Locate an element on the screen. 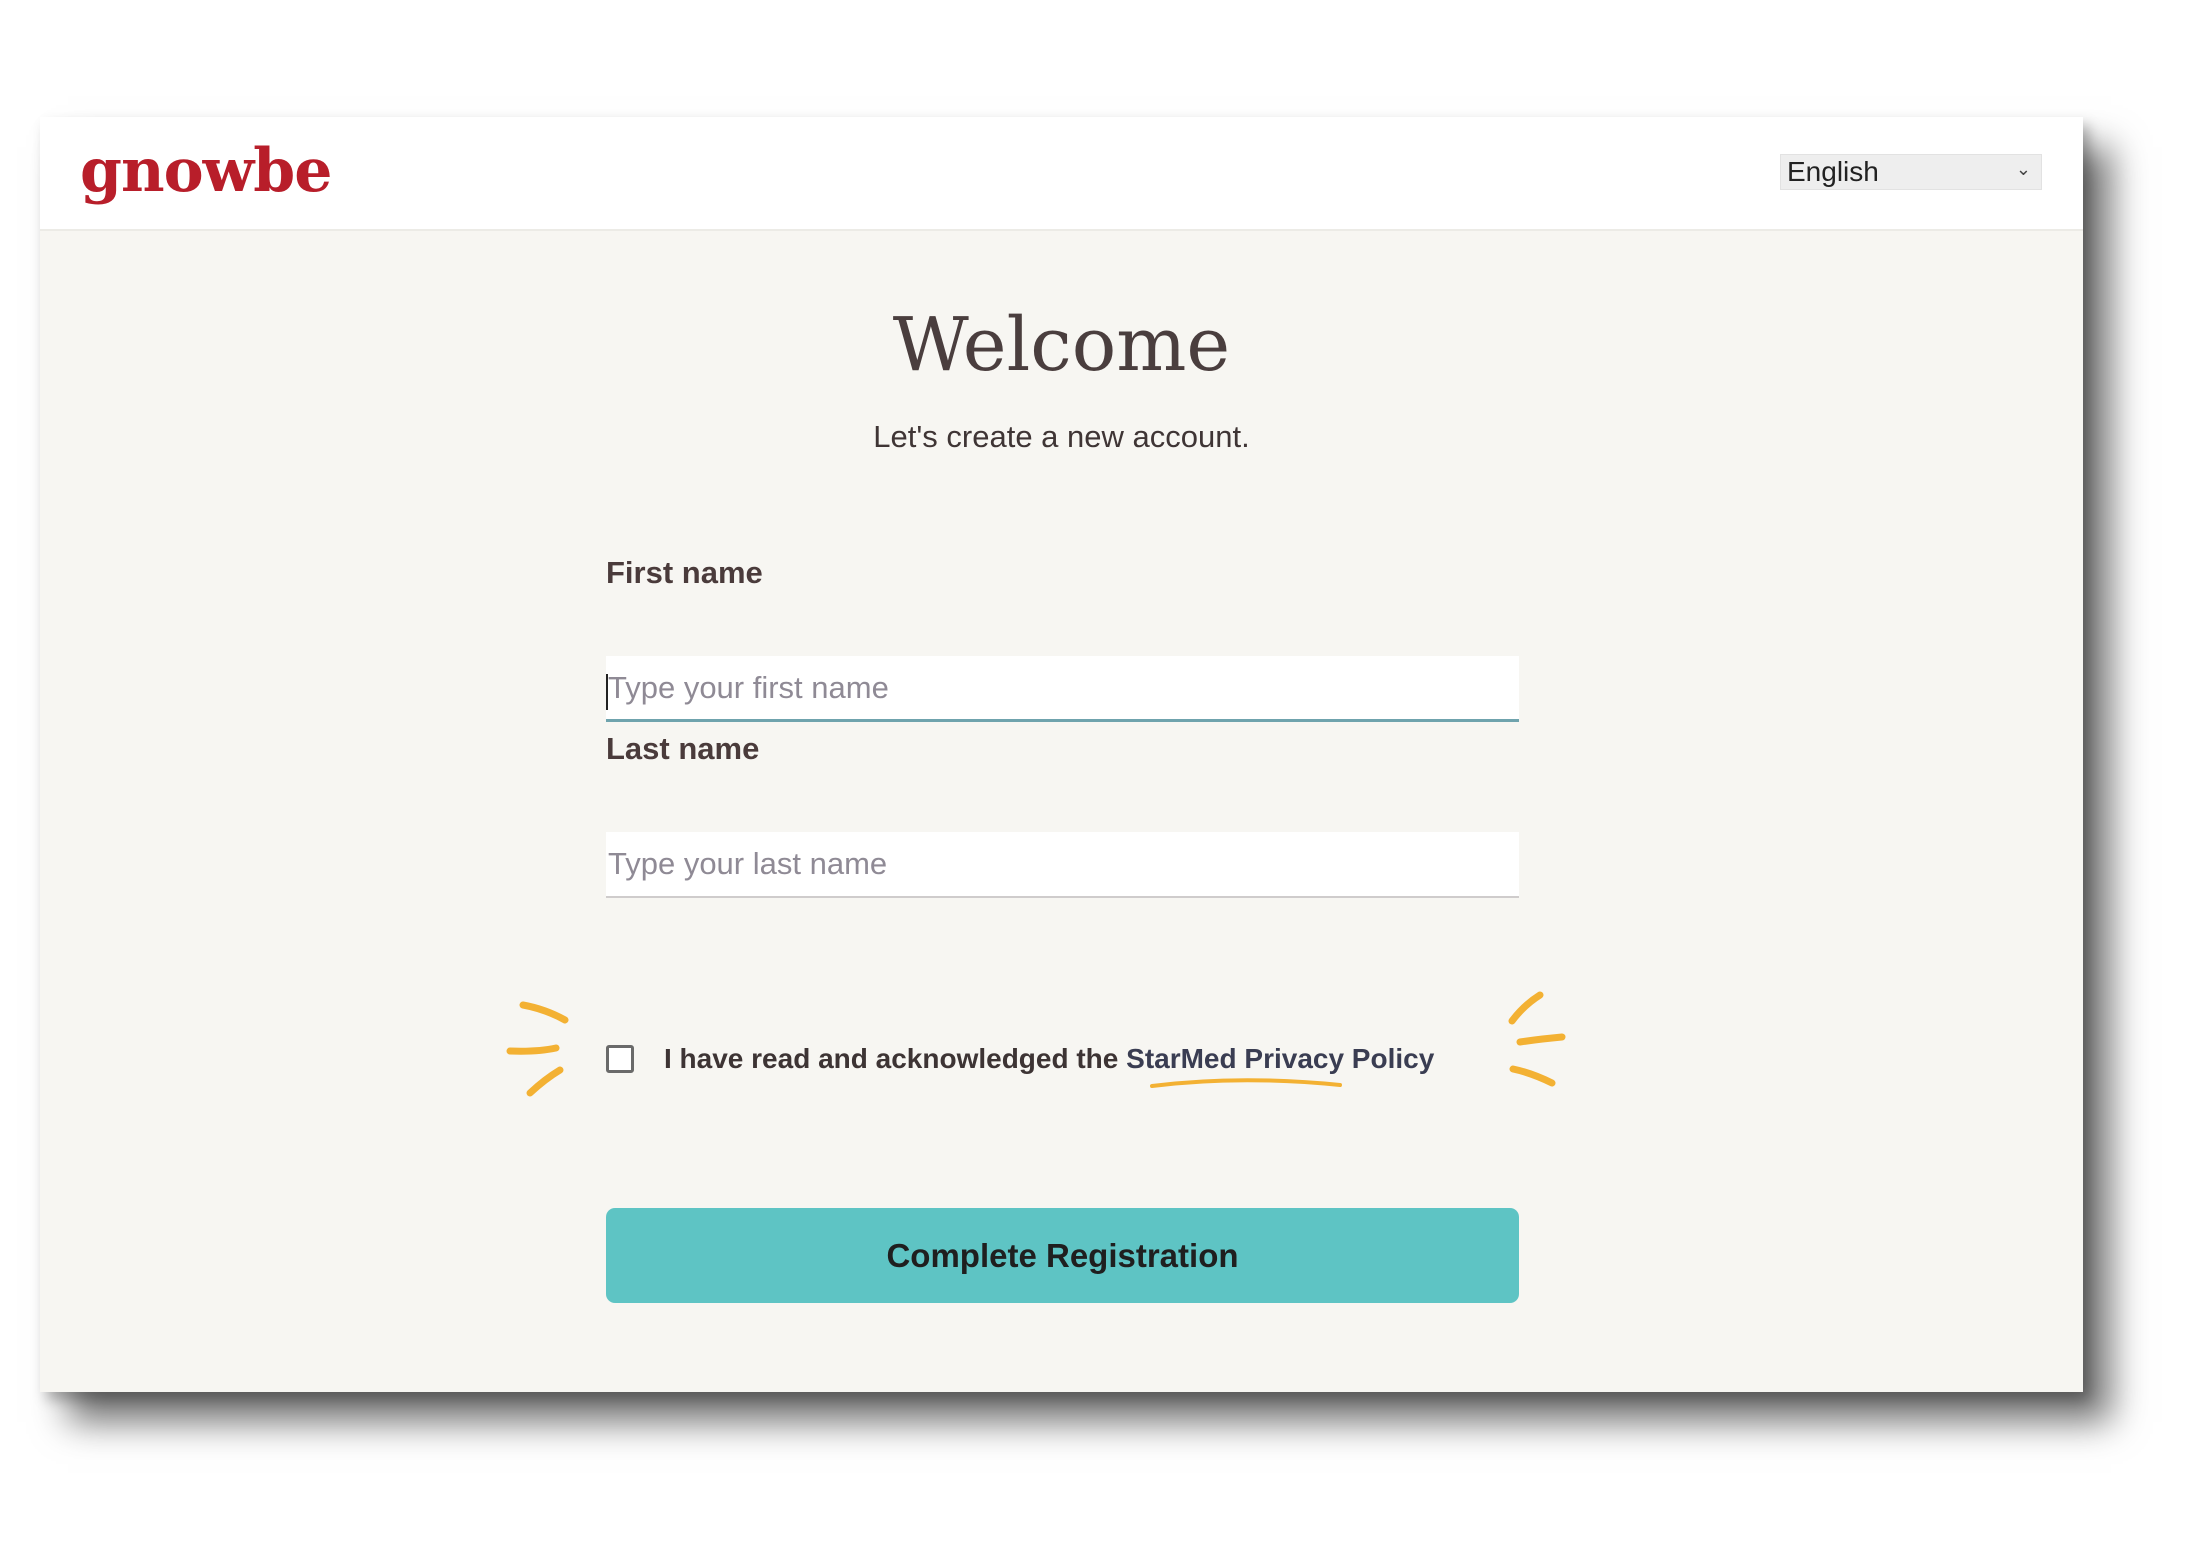 The height and width of the screenshot is (1561, 2187). privacy-policy-link: StarMed Privacy Policy is located at coordinates (1280, 1058).